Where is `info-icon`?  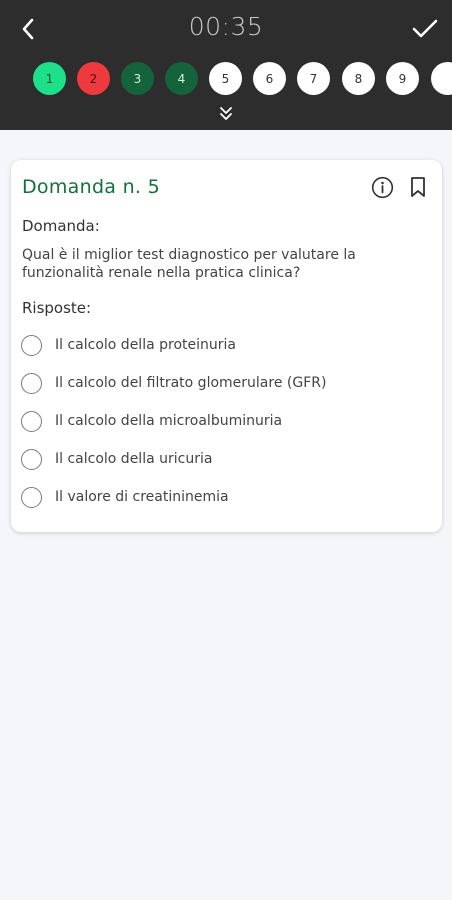 info-icon is located at coordinates (382, 187).